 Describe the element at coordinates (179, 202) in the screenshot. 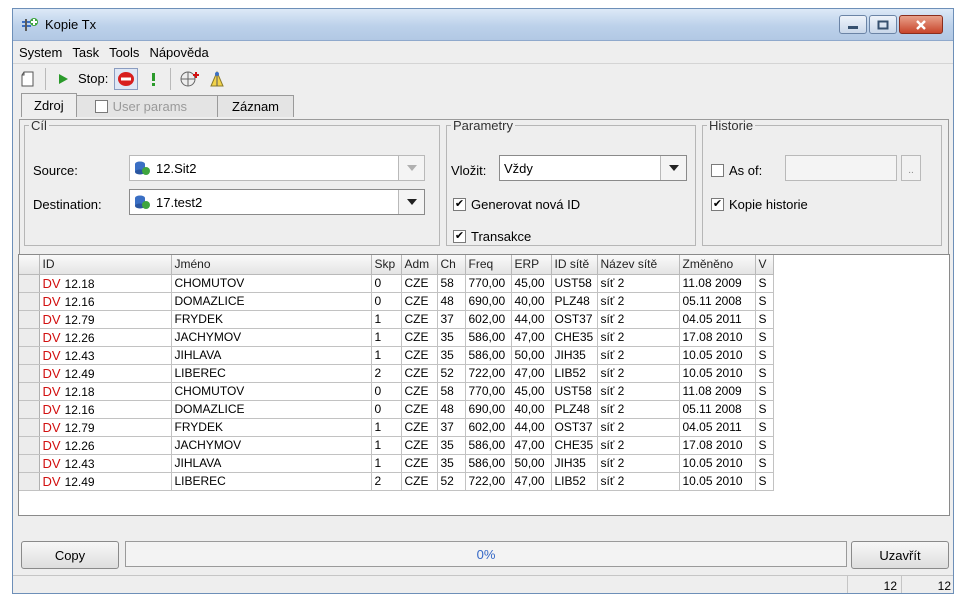

I see `destination-value: 17.test2` at that location.